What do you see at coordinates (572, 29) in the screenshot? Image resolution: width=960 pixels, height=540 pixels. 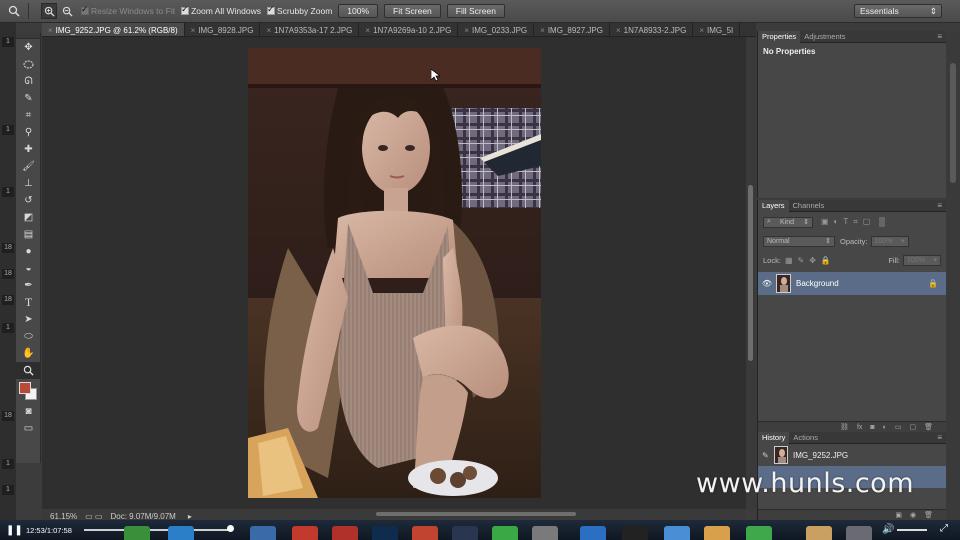 I see `tab-img-8927: × IMG_8927.JPG` at bounding box center [572, 29].